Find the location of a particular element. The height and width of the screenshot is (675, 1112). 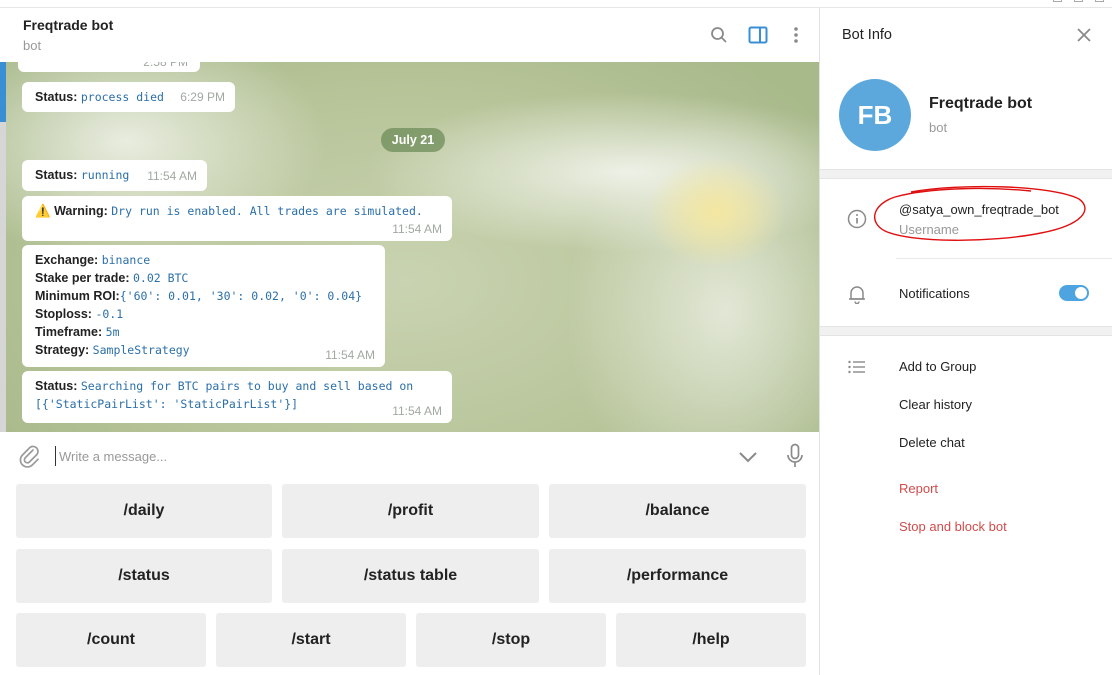

roi-label: Minimum ROI: is located at coordinates (77, 296).